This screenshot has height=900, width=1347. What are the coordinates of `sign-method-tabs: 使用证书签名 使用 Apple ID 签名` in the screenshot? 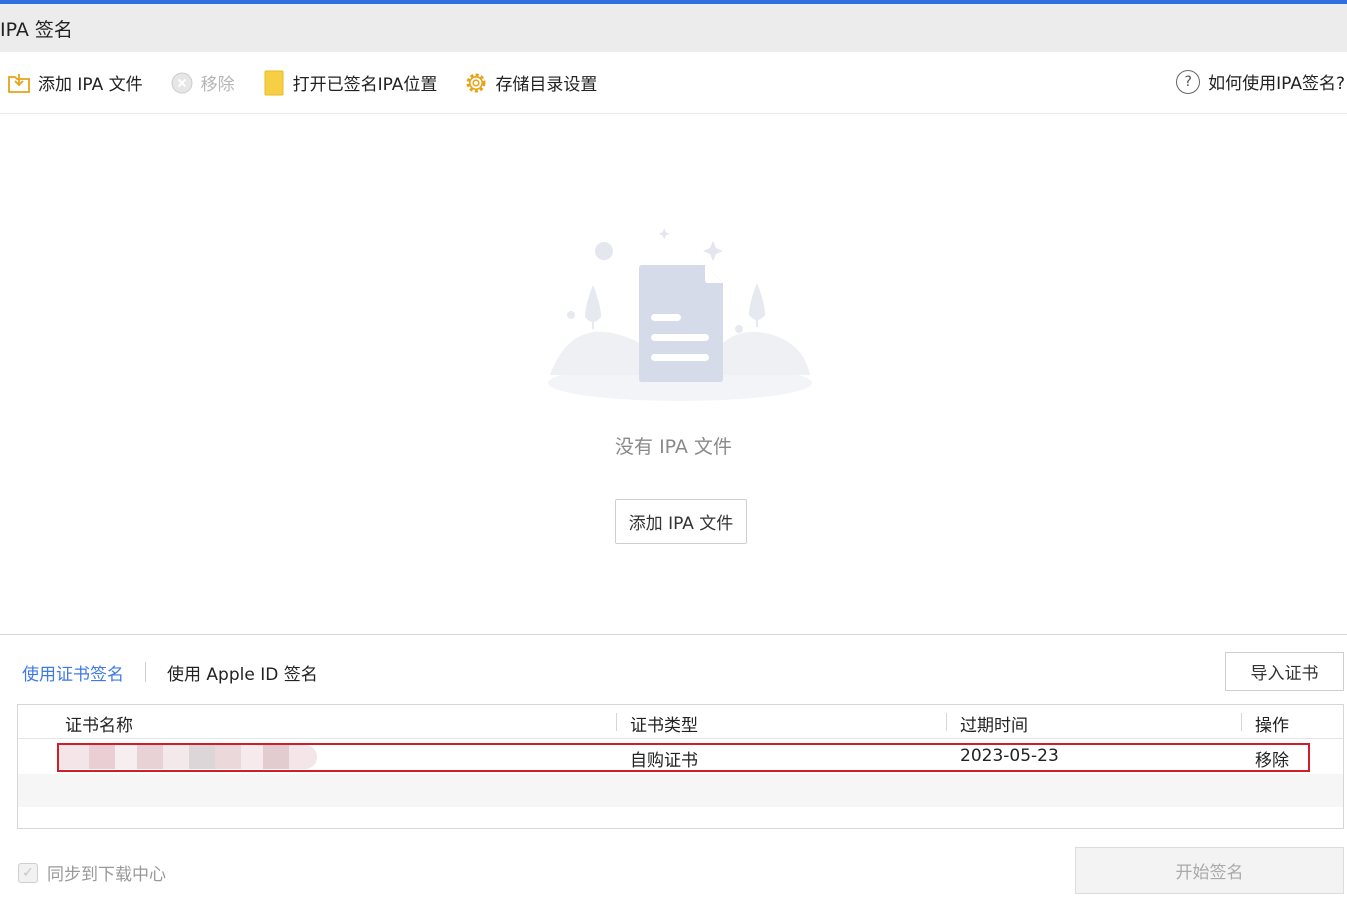 It's located at (170, 672).